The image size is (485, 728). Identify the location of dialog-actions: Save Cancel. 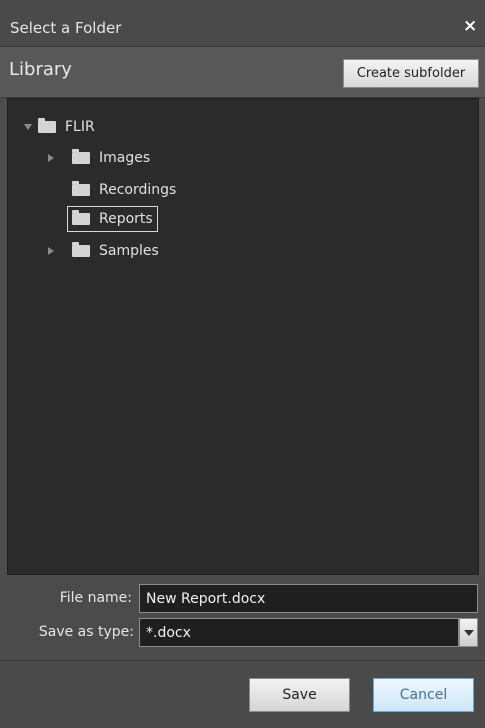
(242, 694).